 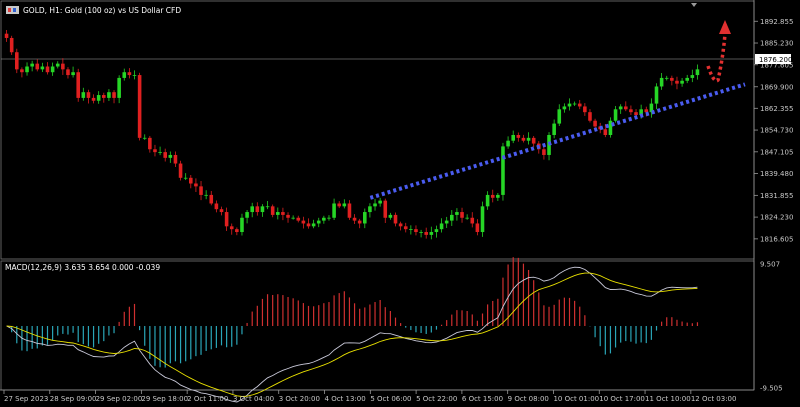 What do you see at coordinates (776, 174) in the screenshot?
I see `price-tick-label: 1839.480` at bounding box center [776, 174].